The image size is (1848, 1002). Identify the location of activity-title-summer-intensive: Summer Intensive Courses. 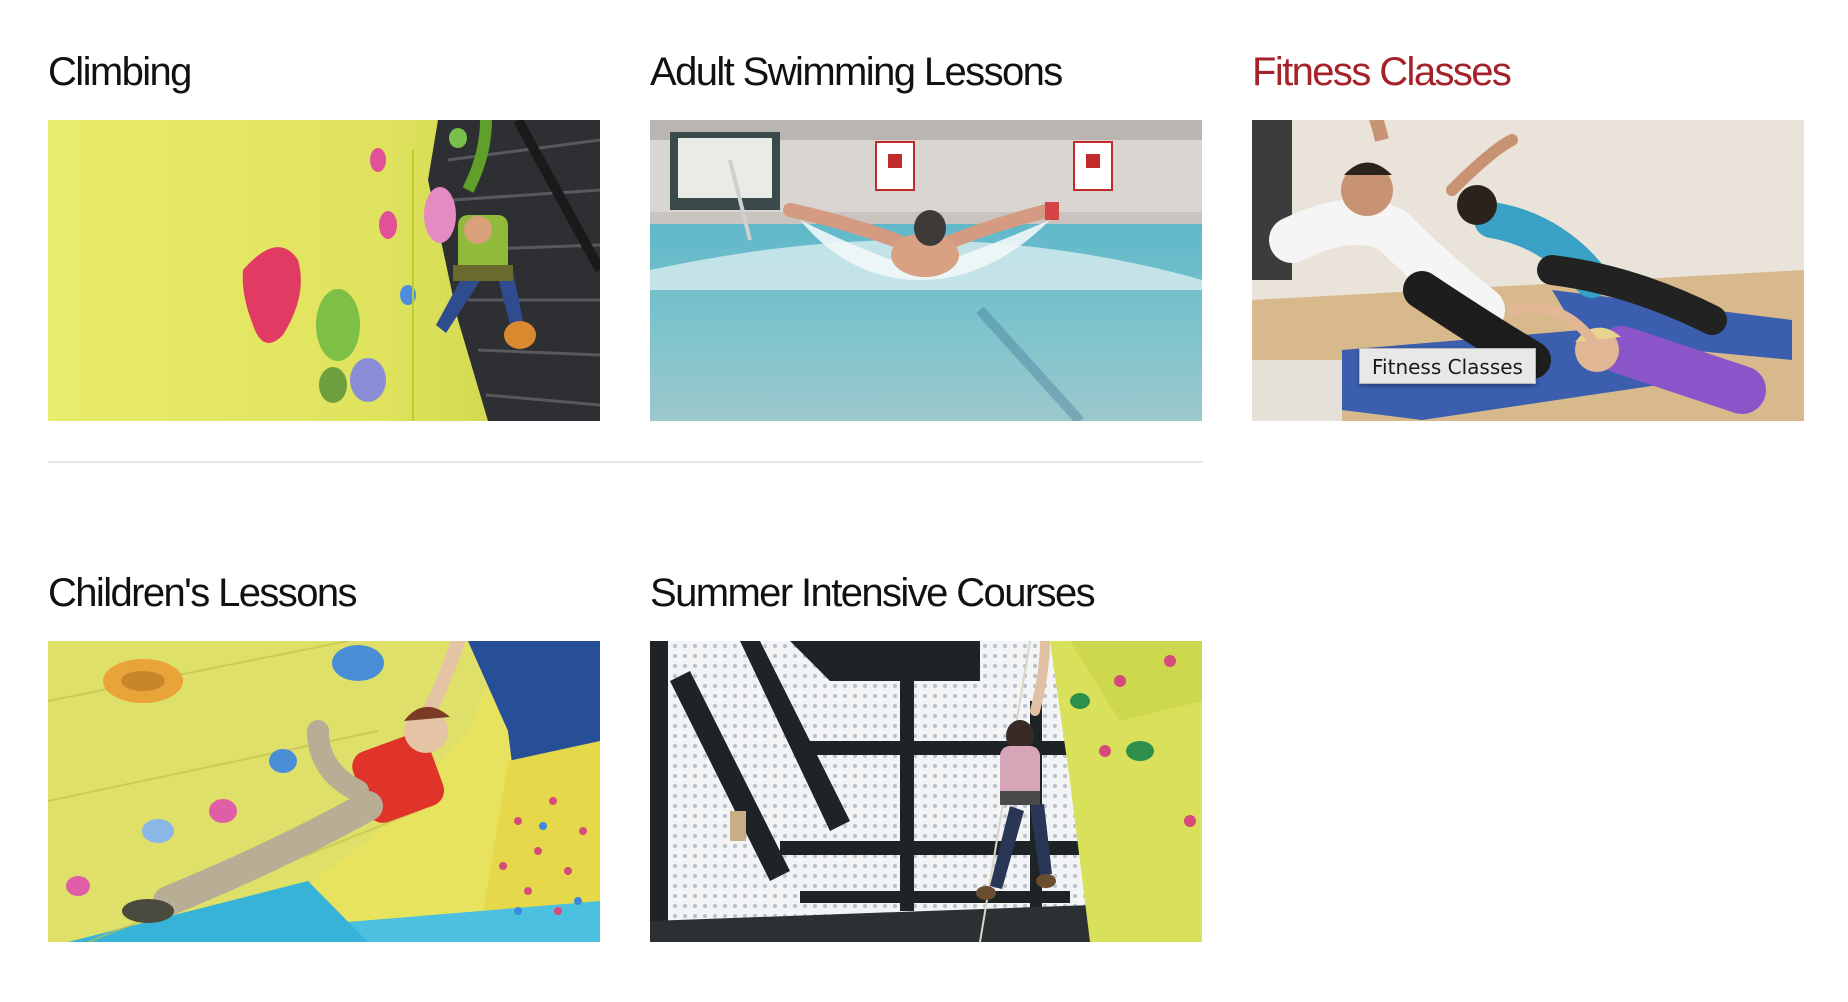
(926, 593).